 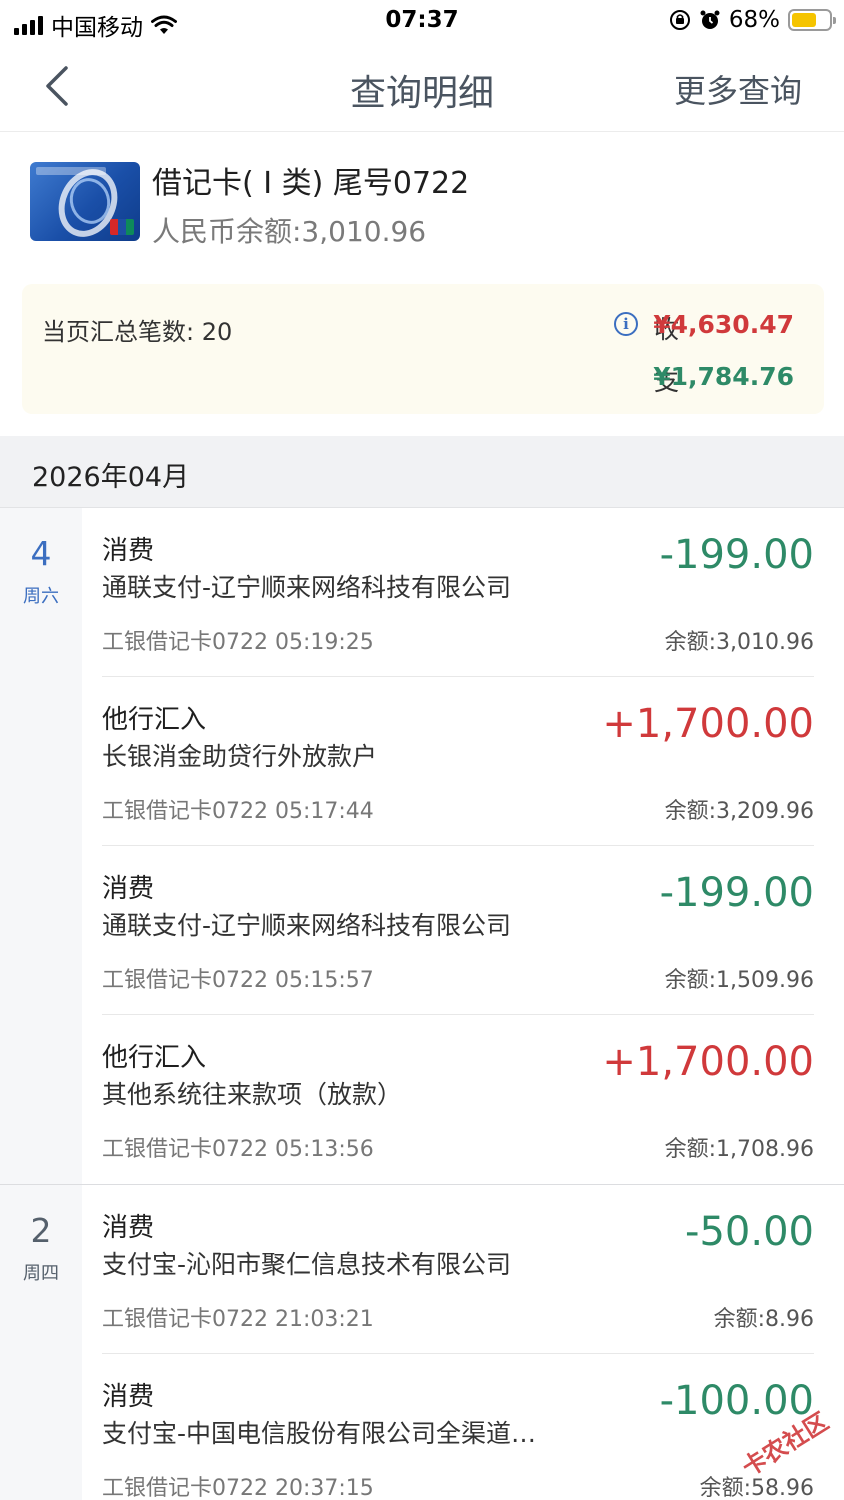 I want to click on account-card: 借记卡( I 类) 尾号0722 人民币余额:3,010.96, so click(x=422, y=205).